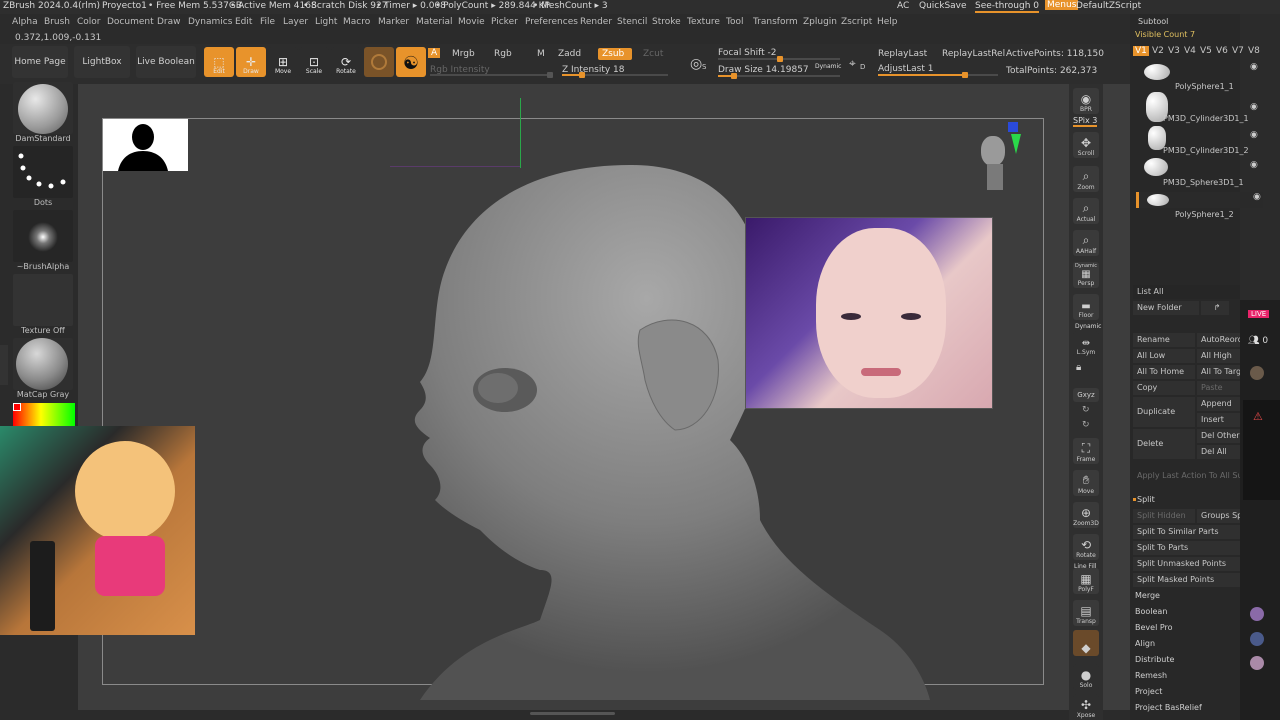  I want to click on all-high-button: All High, so click(1218, 356).